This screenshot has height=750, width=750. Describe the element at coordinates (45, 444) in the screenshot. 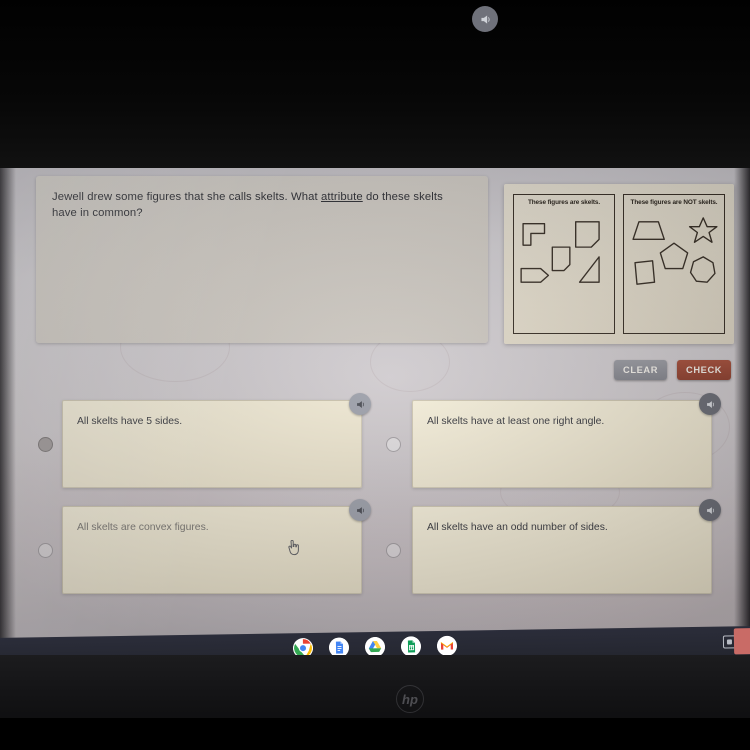

I see `answer-radio-a` at that location.